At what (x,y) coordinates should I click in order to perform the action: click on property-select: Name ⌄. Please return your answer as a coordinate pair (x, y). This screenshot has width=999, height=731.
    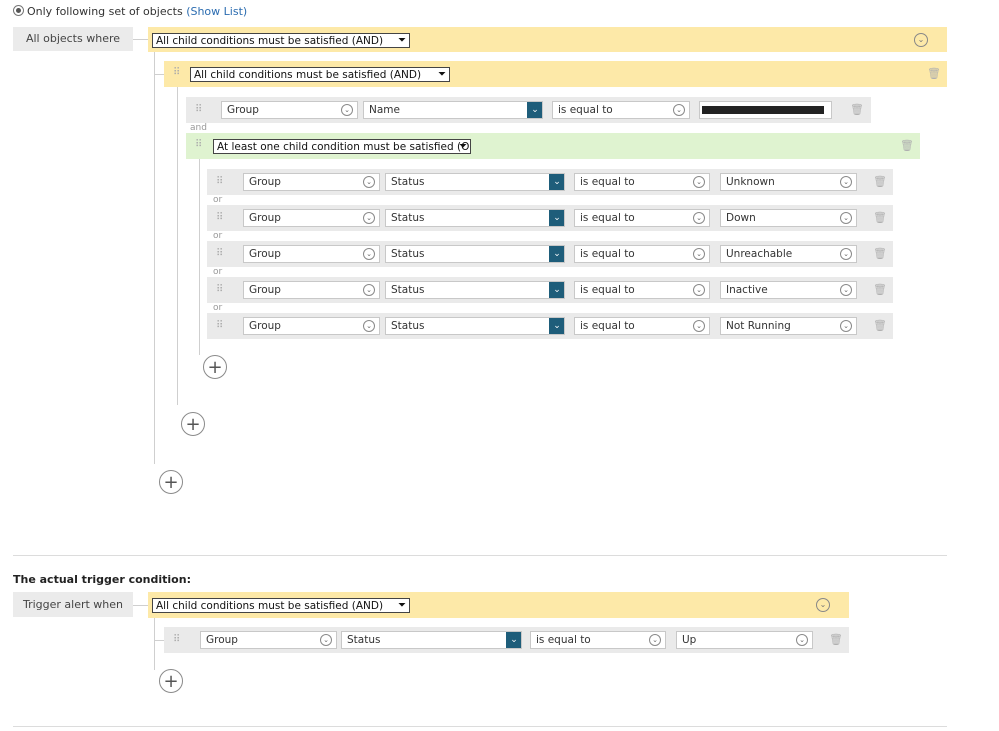
    Looking at the image, I should click on (453, 110).